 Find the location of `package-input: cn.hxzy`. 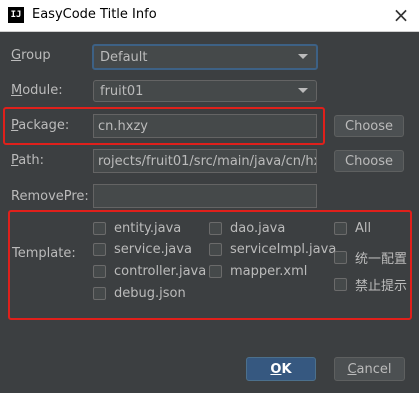

package-input: cn.hxzy is located at coordinates (205, 126).